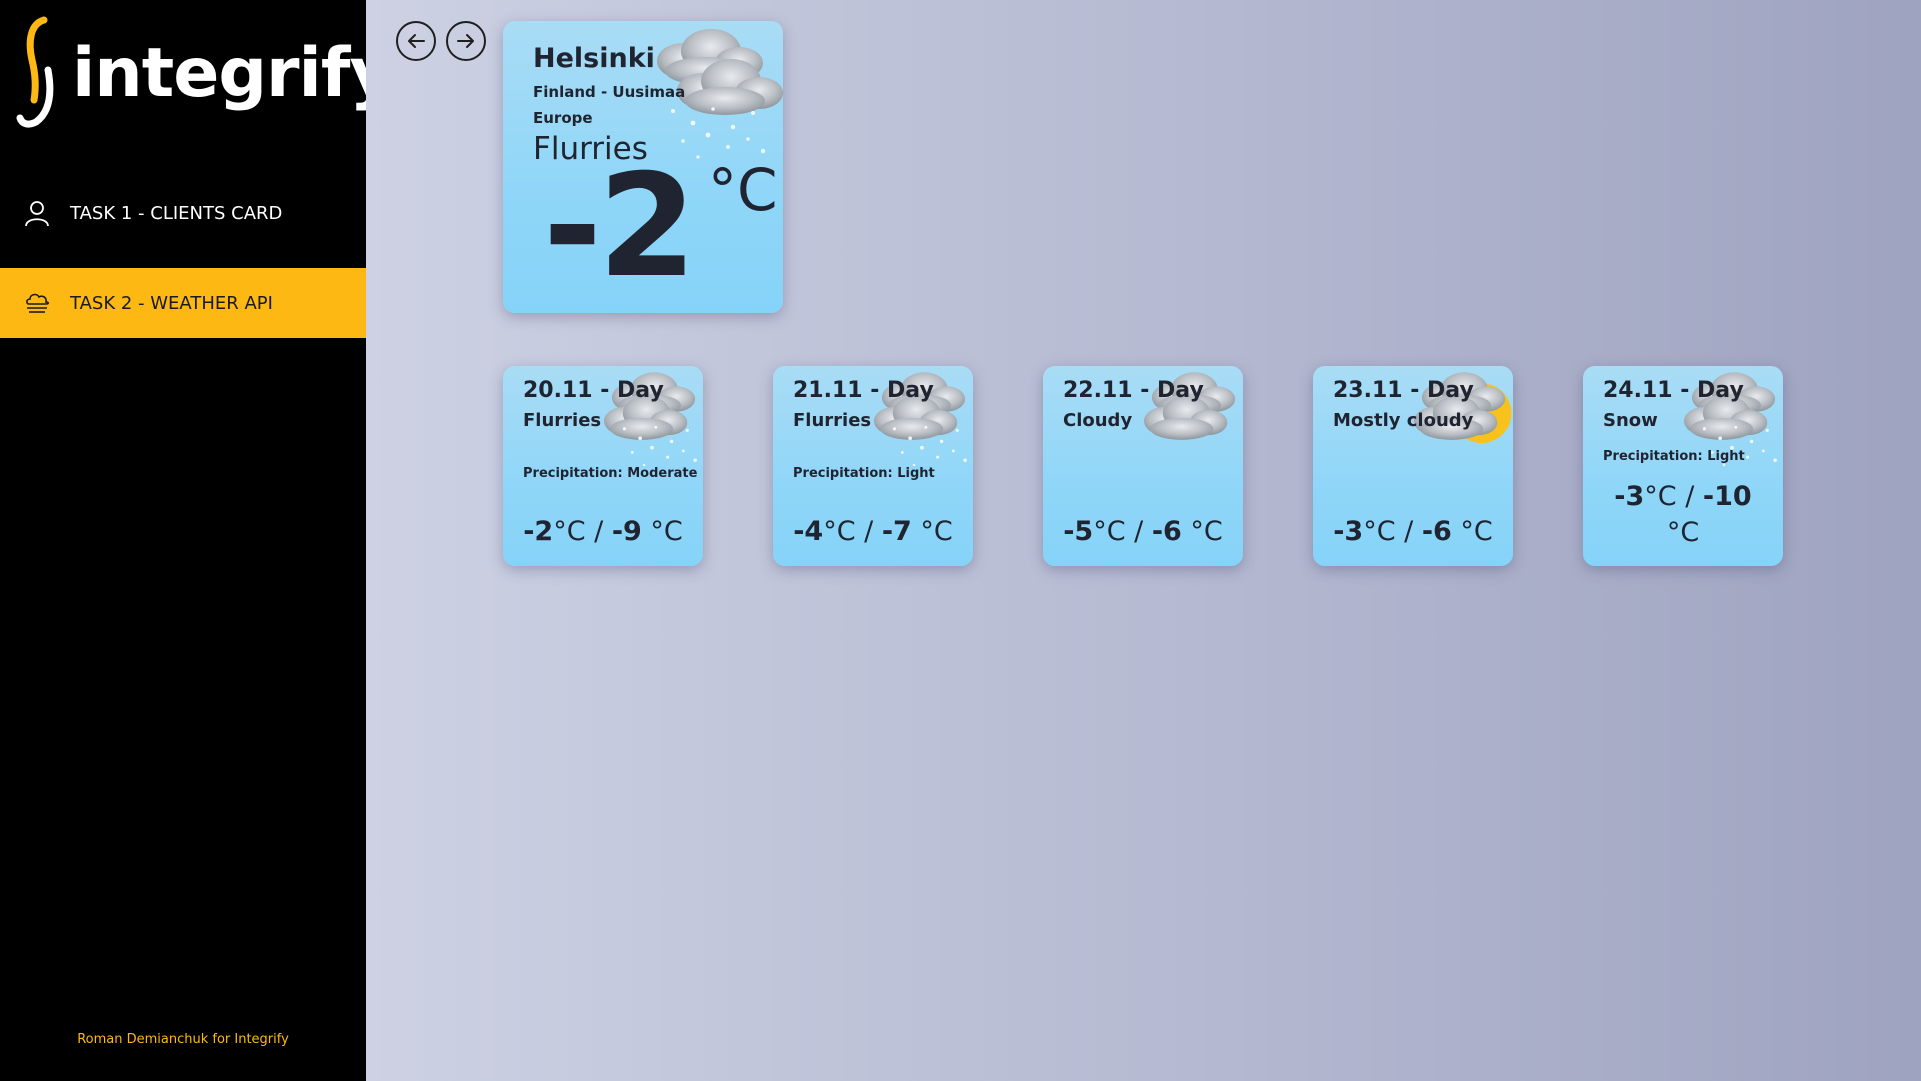 The height and width of the screenshot is (1081, 1921). I want to click on current-temperature: -2, so click(620, 226).